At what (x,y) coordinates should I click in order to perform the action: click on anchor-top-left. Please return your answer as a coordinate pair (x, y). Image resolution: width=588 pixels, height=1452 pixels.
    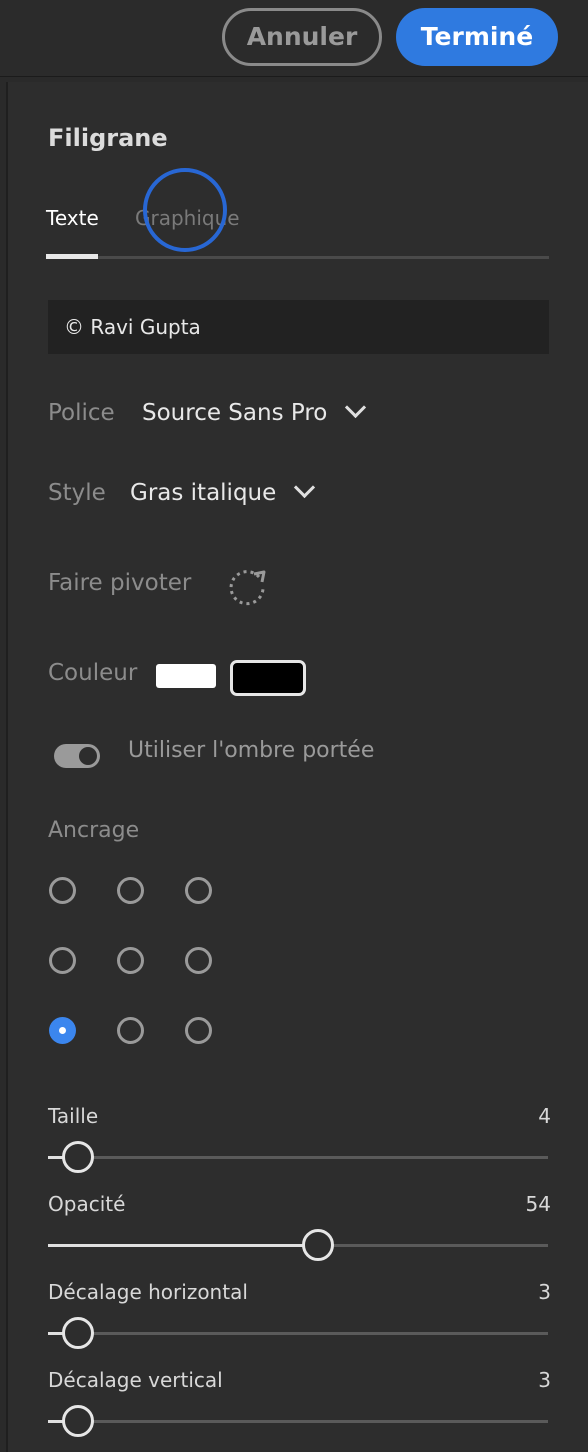
    Looking at the image, I should click on (62, 890).